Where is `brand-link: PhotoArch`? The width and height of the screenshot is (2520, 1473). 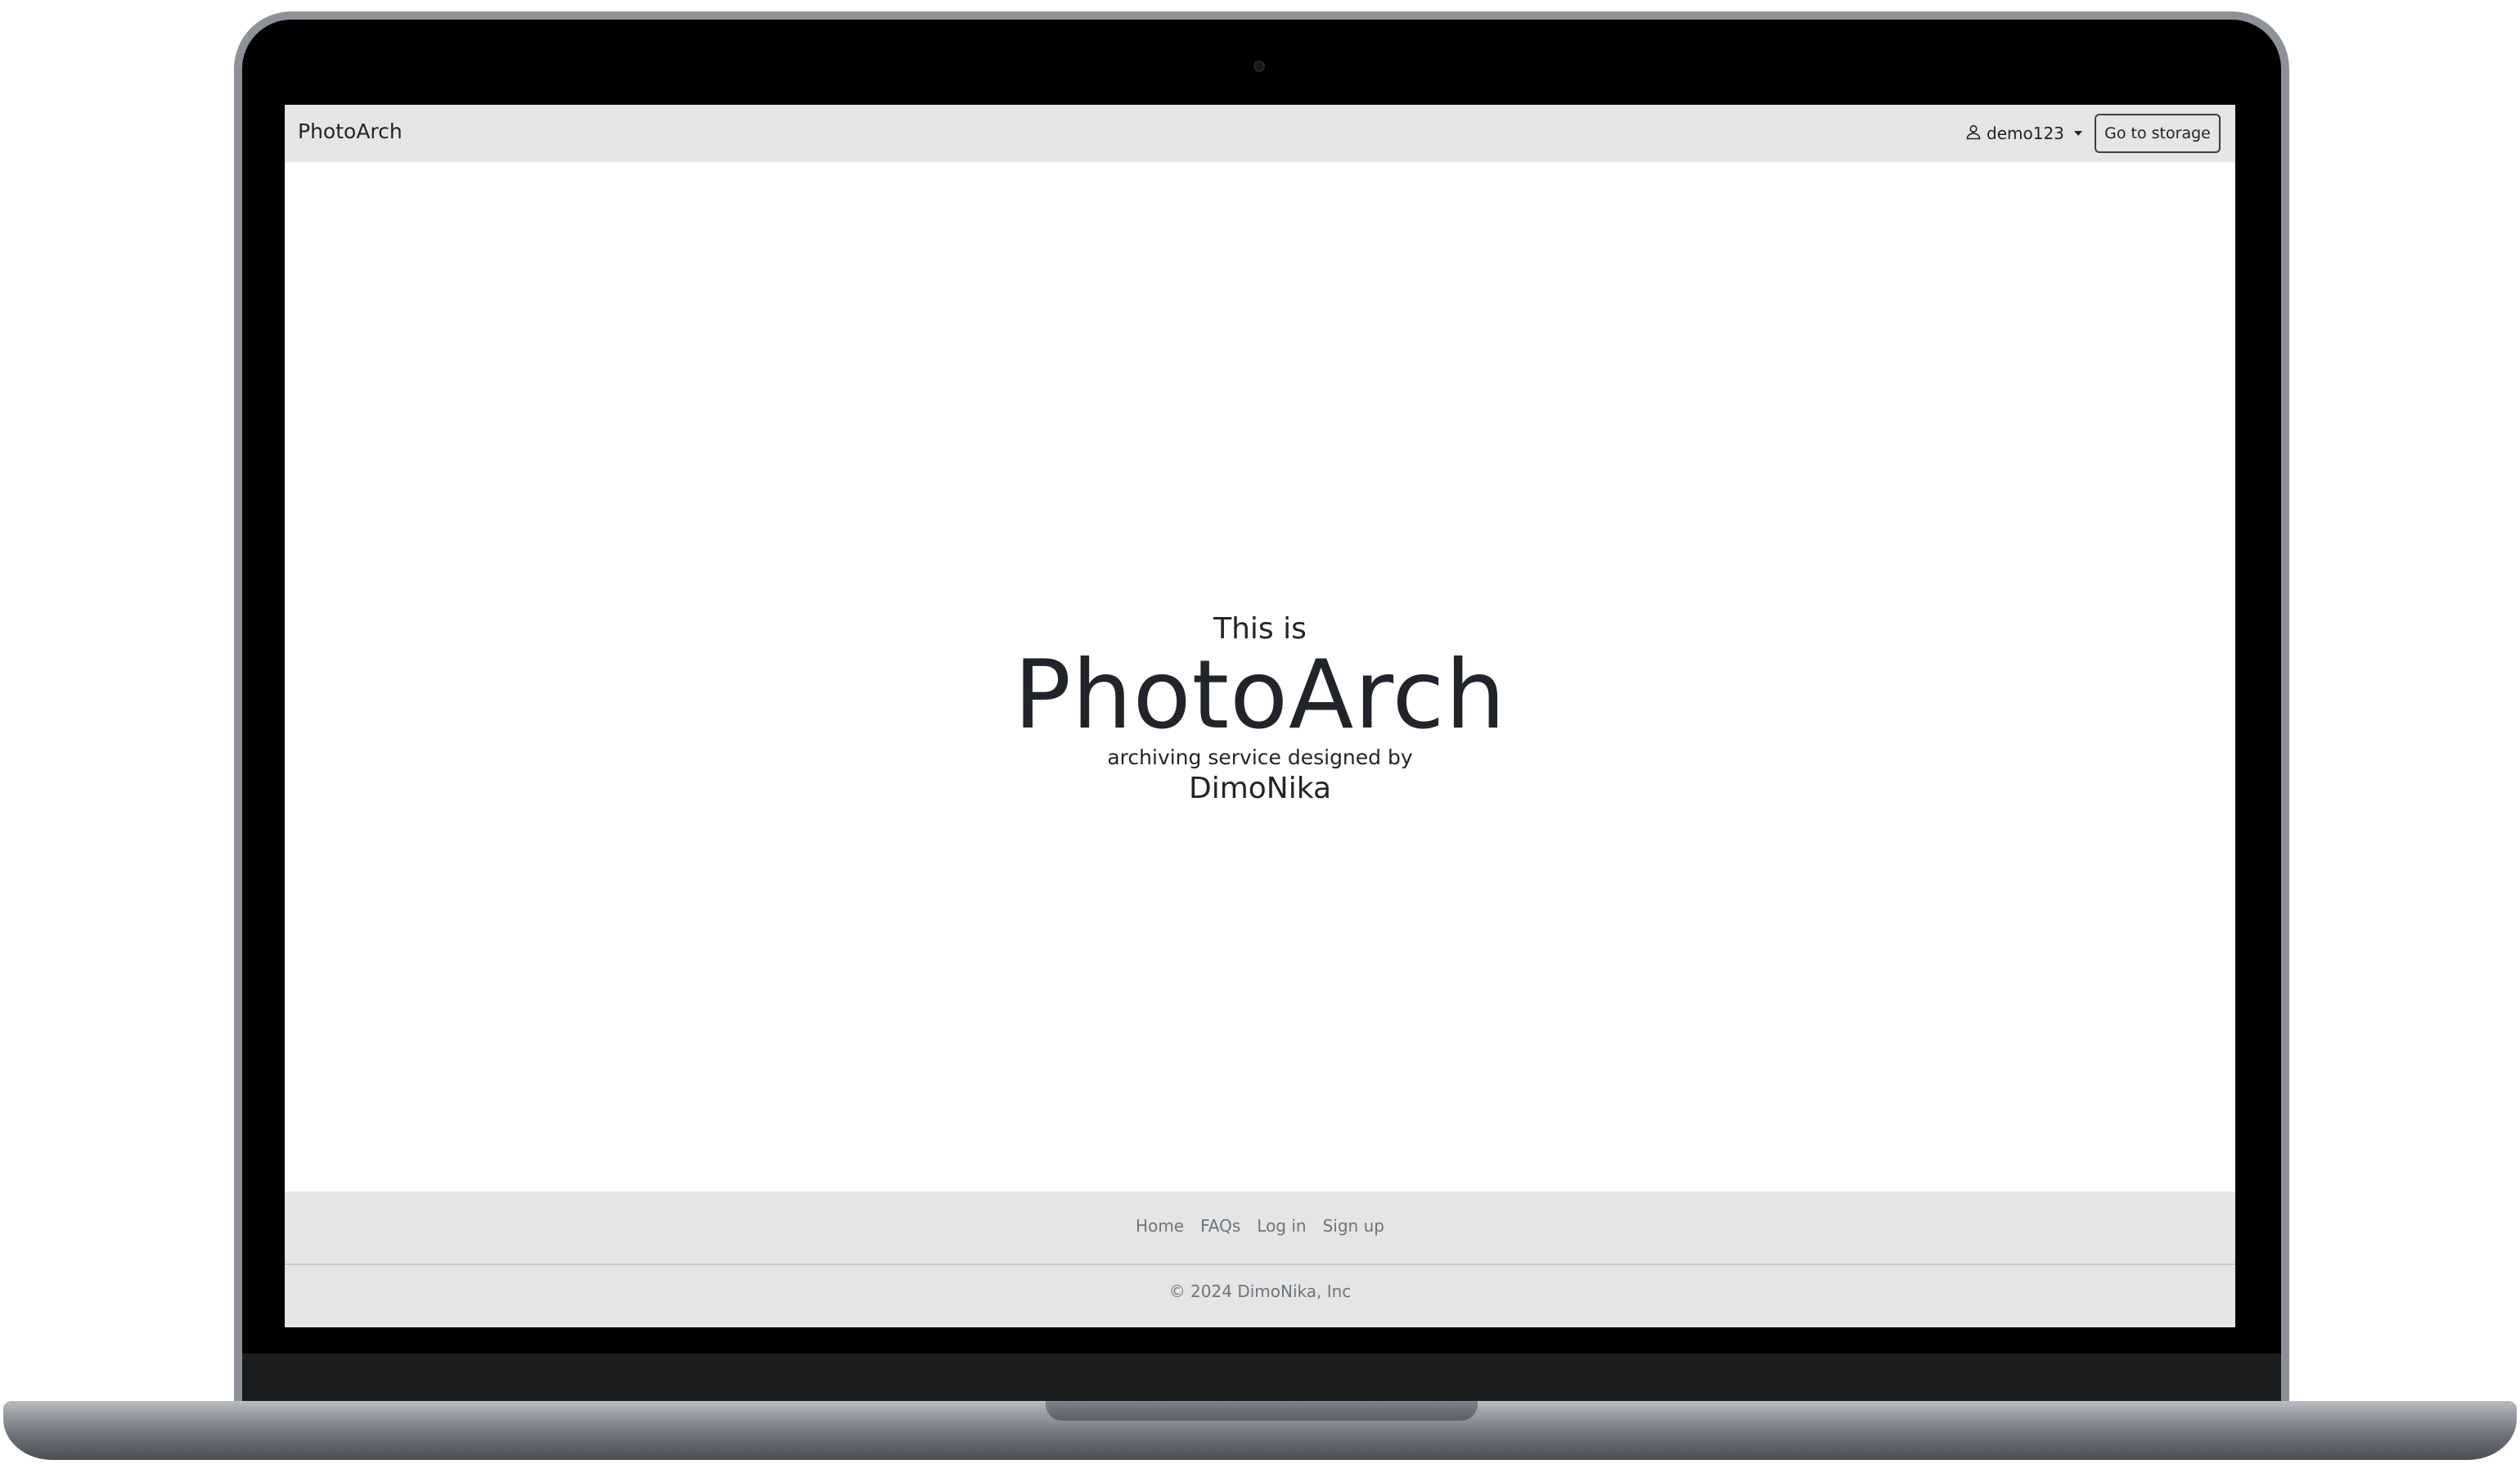
brand-link: PhotoArch is located at coordinates (351, 131).